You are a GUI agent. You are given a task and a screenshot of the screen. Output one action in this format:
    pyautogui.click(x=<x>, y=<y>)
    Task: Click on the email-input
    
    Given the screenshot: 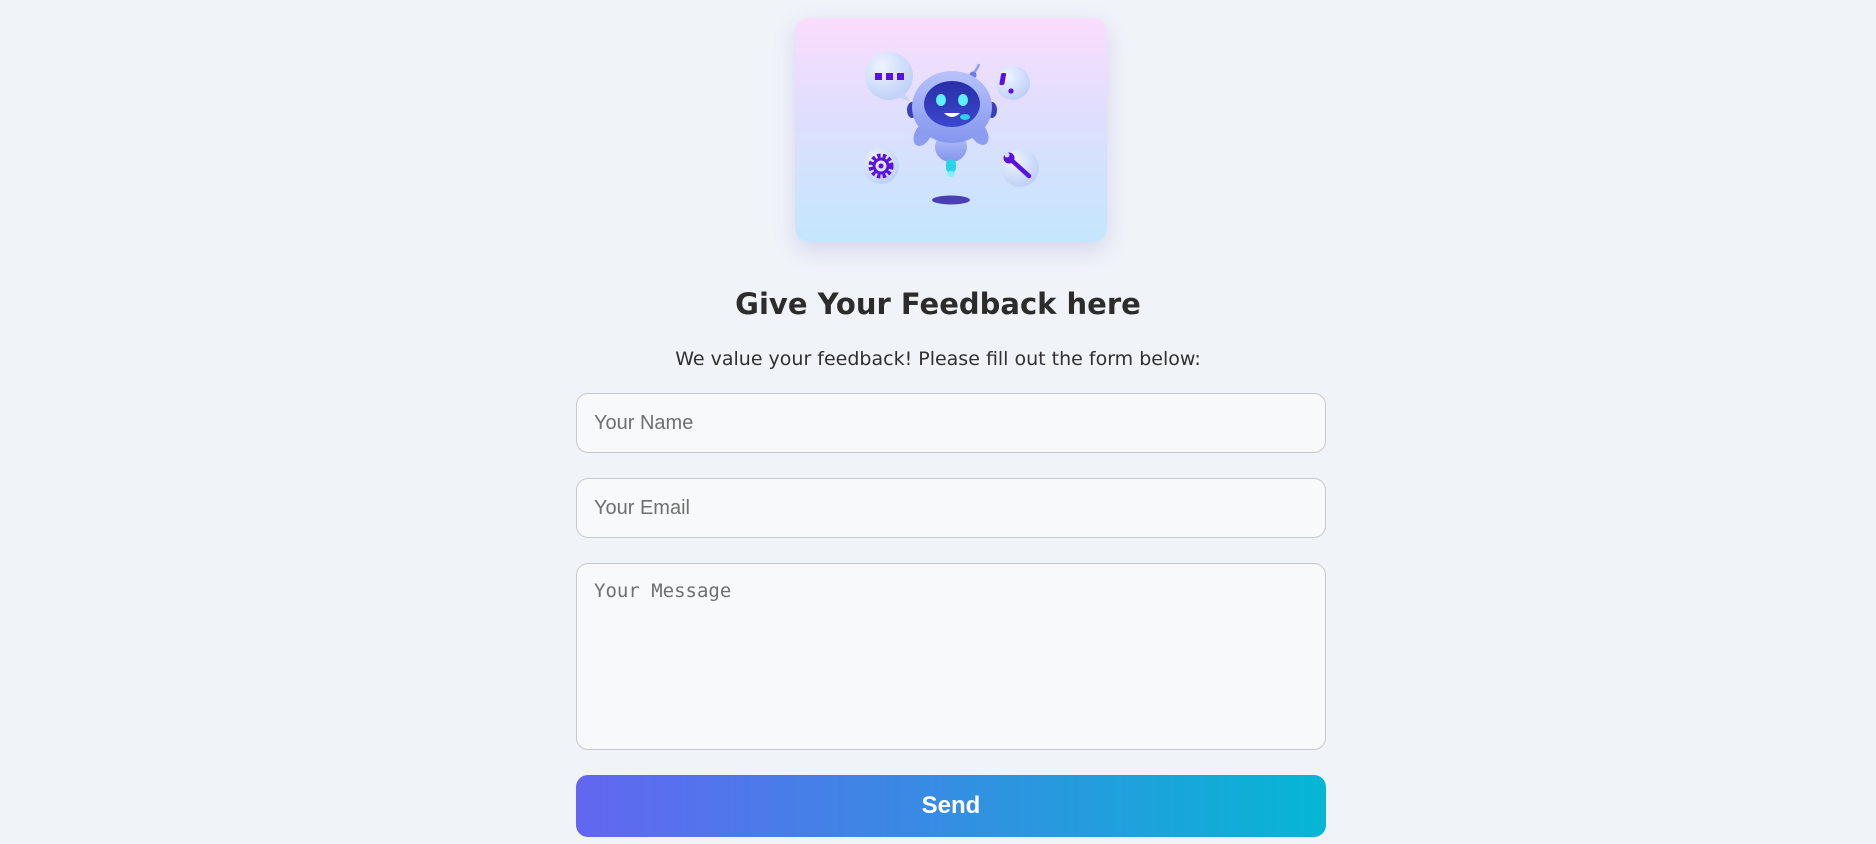 What is the action you would take?
    pyautogui.click(x=951, y=508)
    